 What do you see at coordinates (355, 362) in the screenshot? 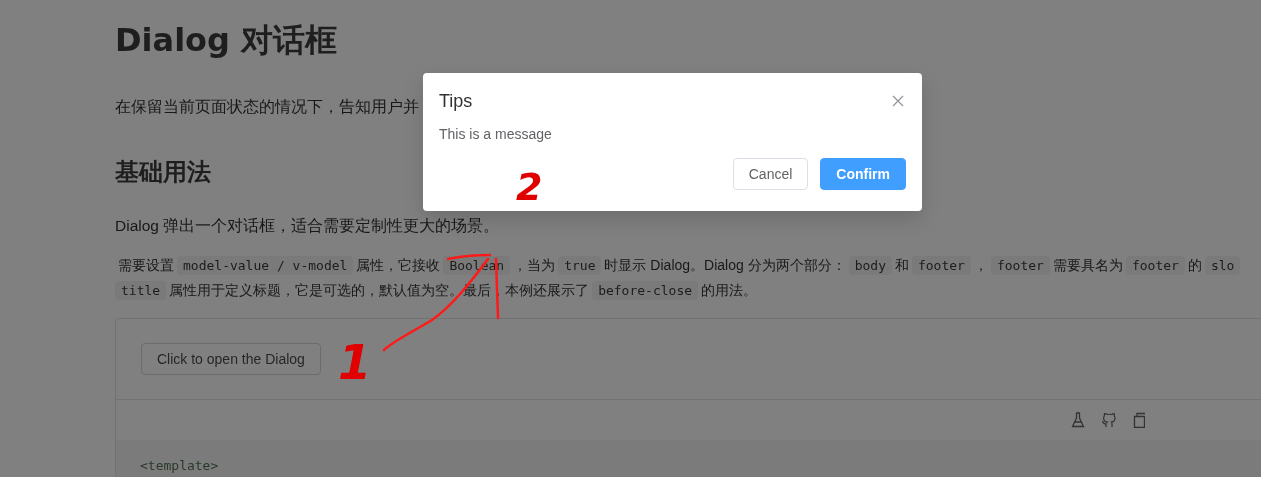
I see `annotation-mark: 1` at bounding box center [355, 362].